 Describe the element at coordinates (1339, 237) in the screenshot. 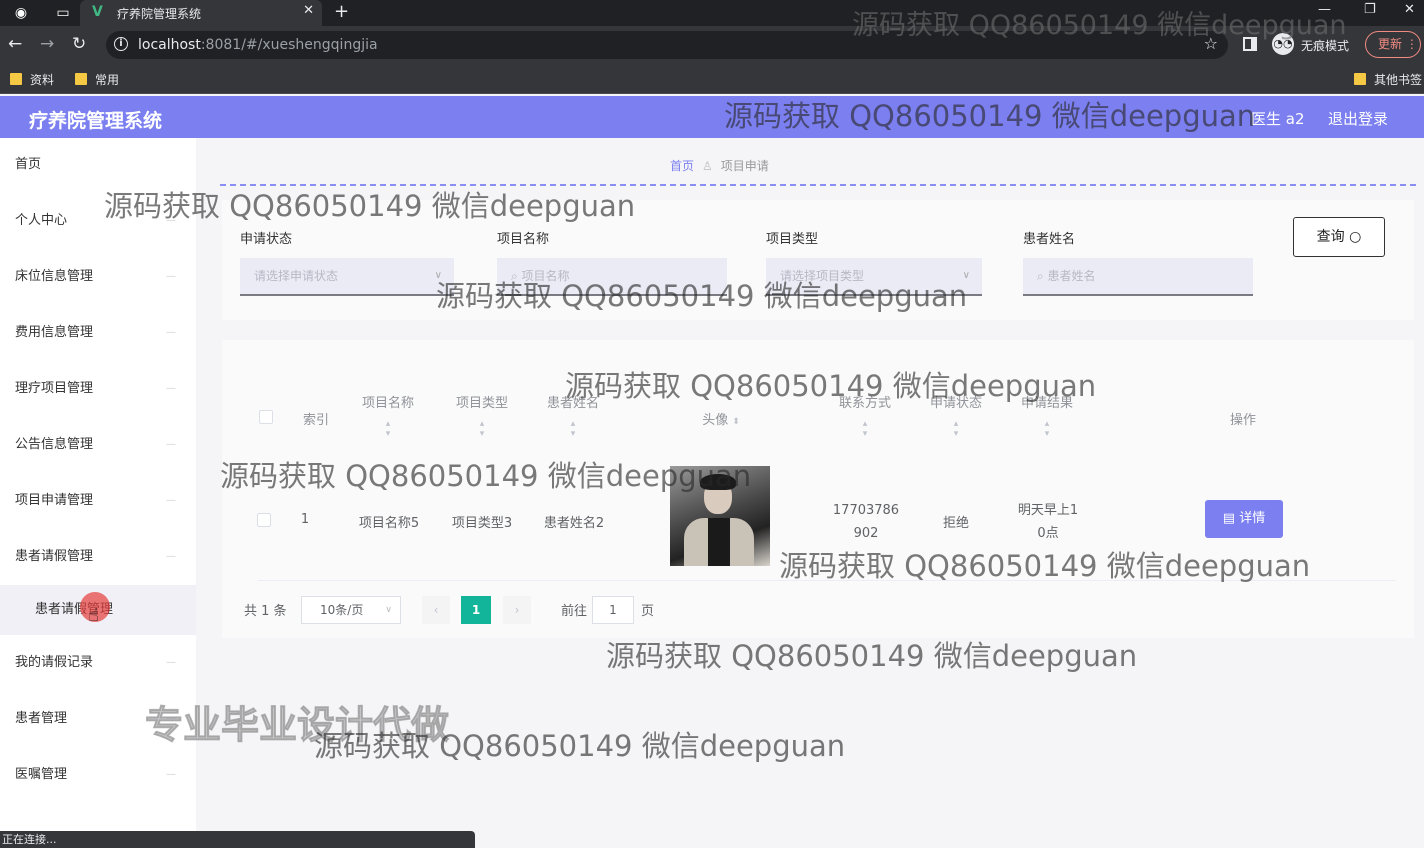

I see `search-button: 查询 ○` at that location.